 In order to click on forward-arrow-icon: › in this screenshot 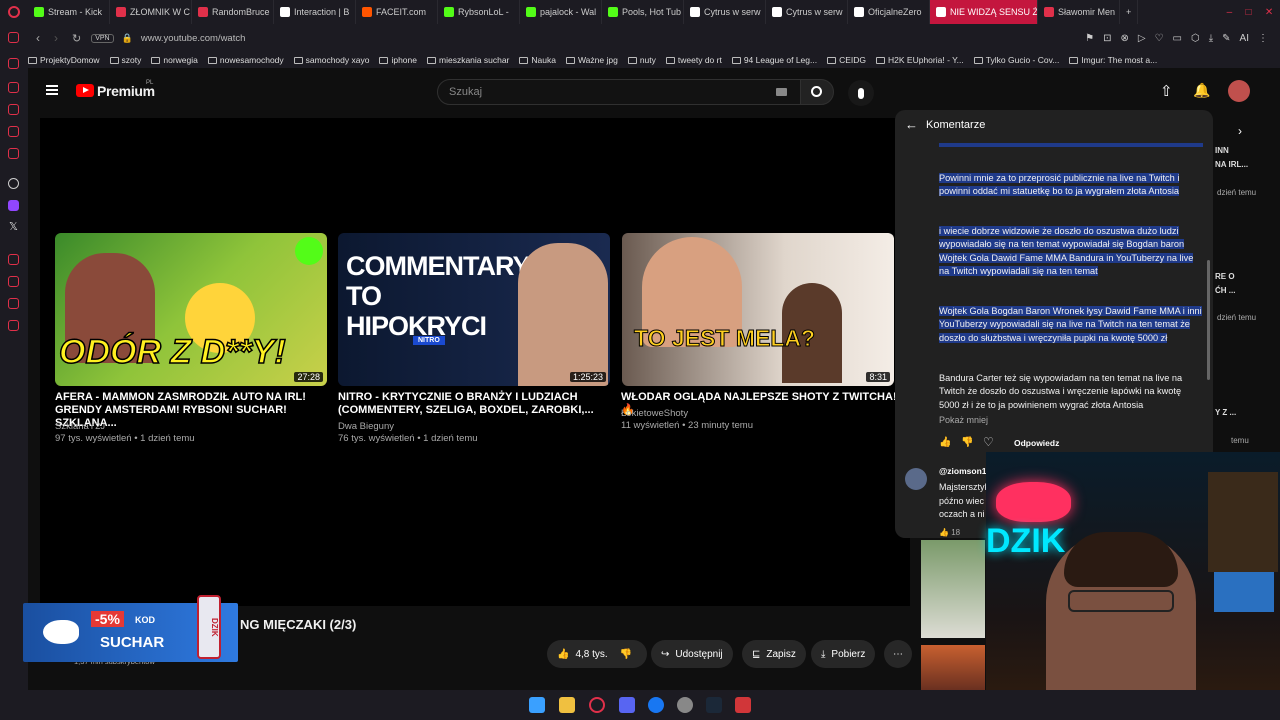, I will do `click(56, 38)`.